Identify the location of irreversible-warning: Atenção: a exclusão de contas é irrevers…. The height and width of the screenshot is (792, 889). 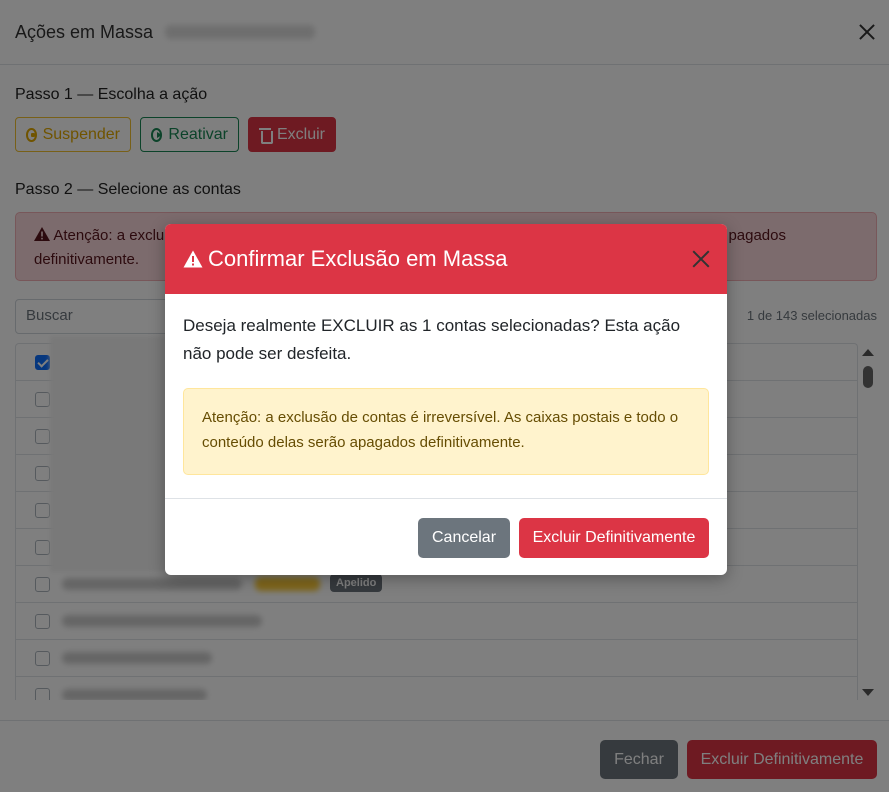
(446, 431).